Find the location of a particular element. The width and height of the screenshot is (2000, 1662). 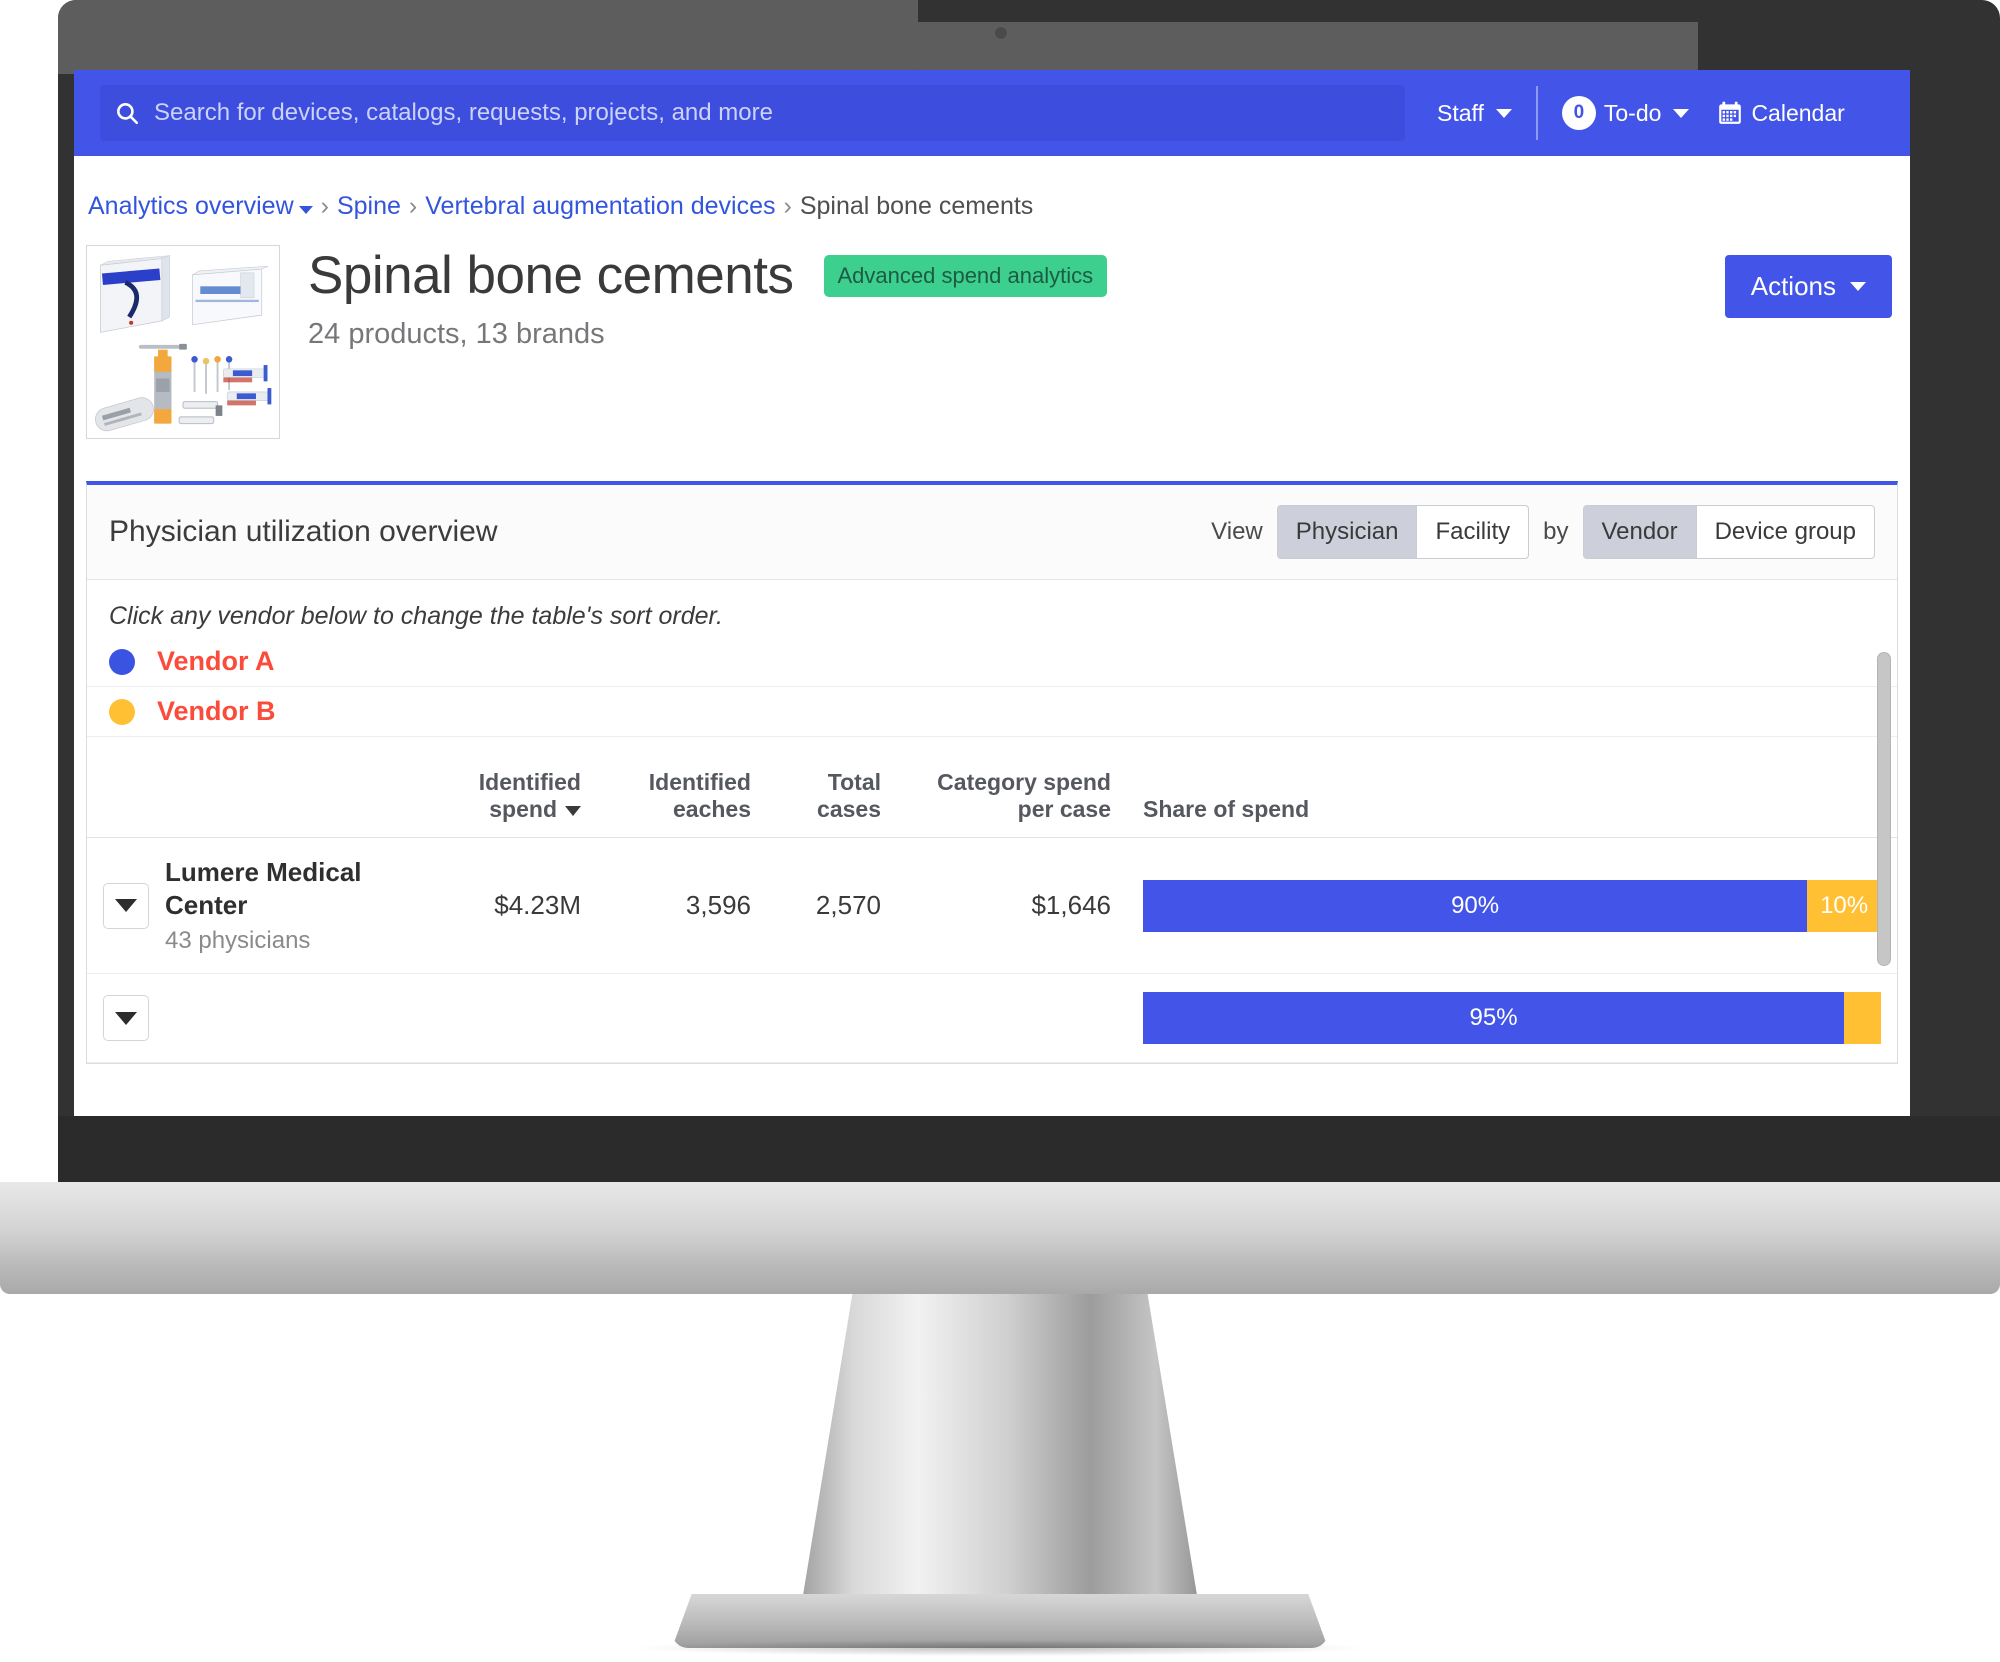

share-of-spend-bar: 90% 10% is located at coordinates (1512, 905).